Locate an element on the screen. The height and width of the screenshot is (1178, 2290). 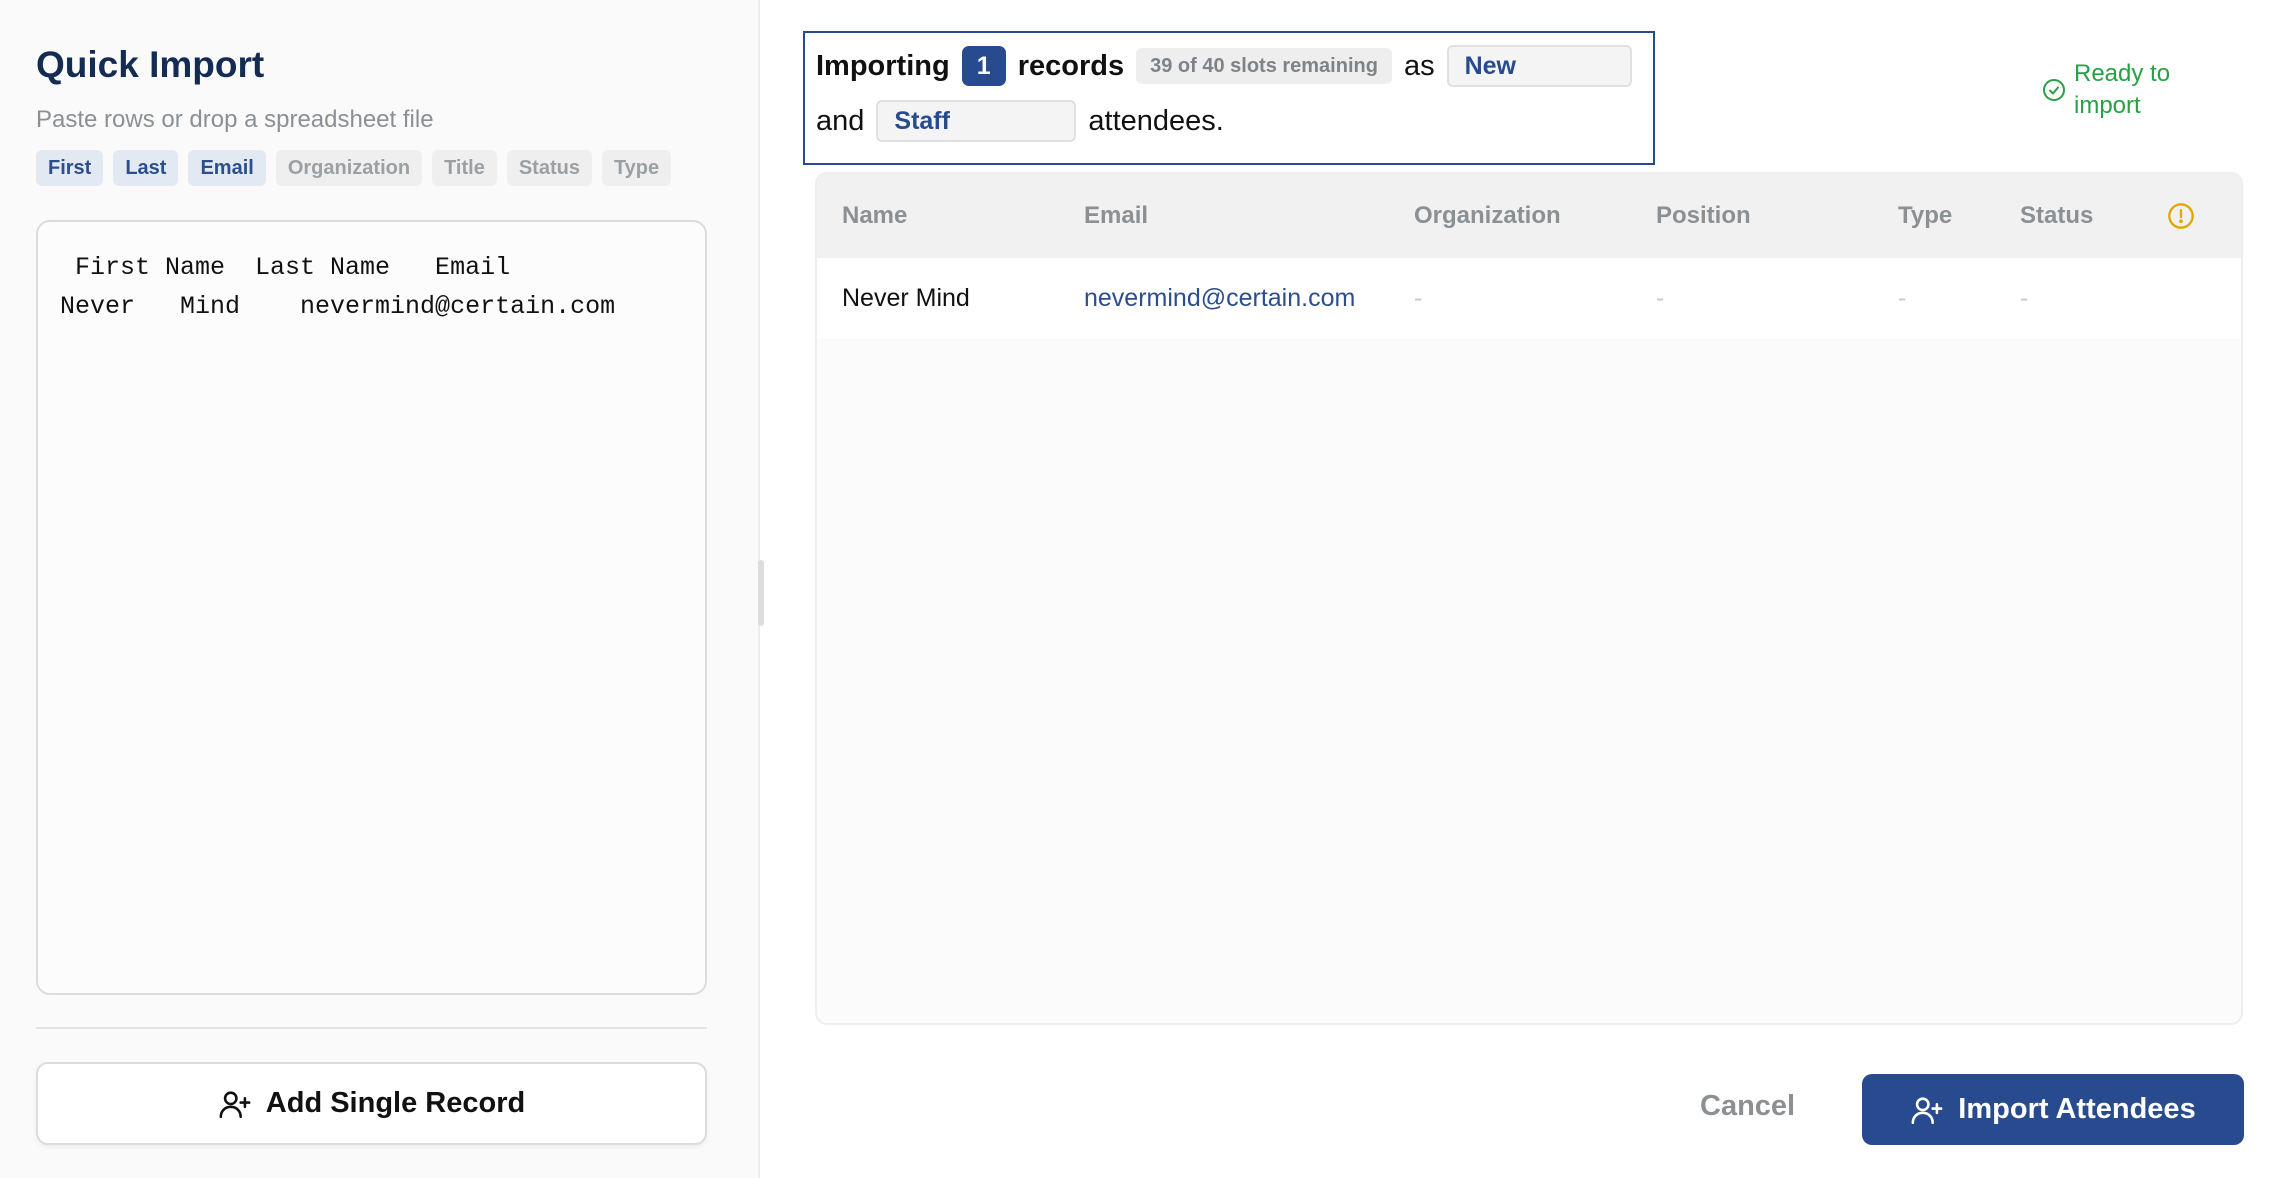
add-single-record-label: Add Single Record is located at coordinates (395, 1103).